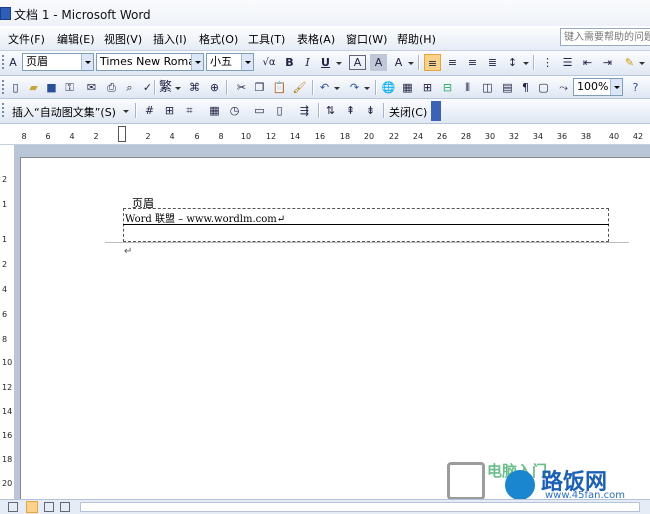  What do you see at coordinates (170, 39) in the screenshot?
I see `menu-insert: 插入(I)` at bounding box center [170, 39].